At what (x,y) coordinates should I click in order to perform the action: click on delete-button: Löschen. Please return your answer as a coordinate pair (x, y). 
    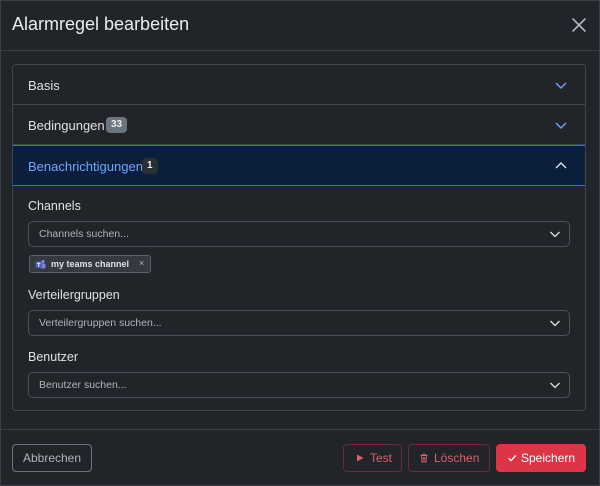
    Looking at the image, I should click on (449, 458).